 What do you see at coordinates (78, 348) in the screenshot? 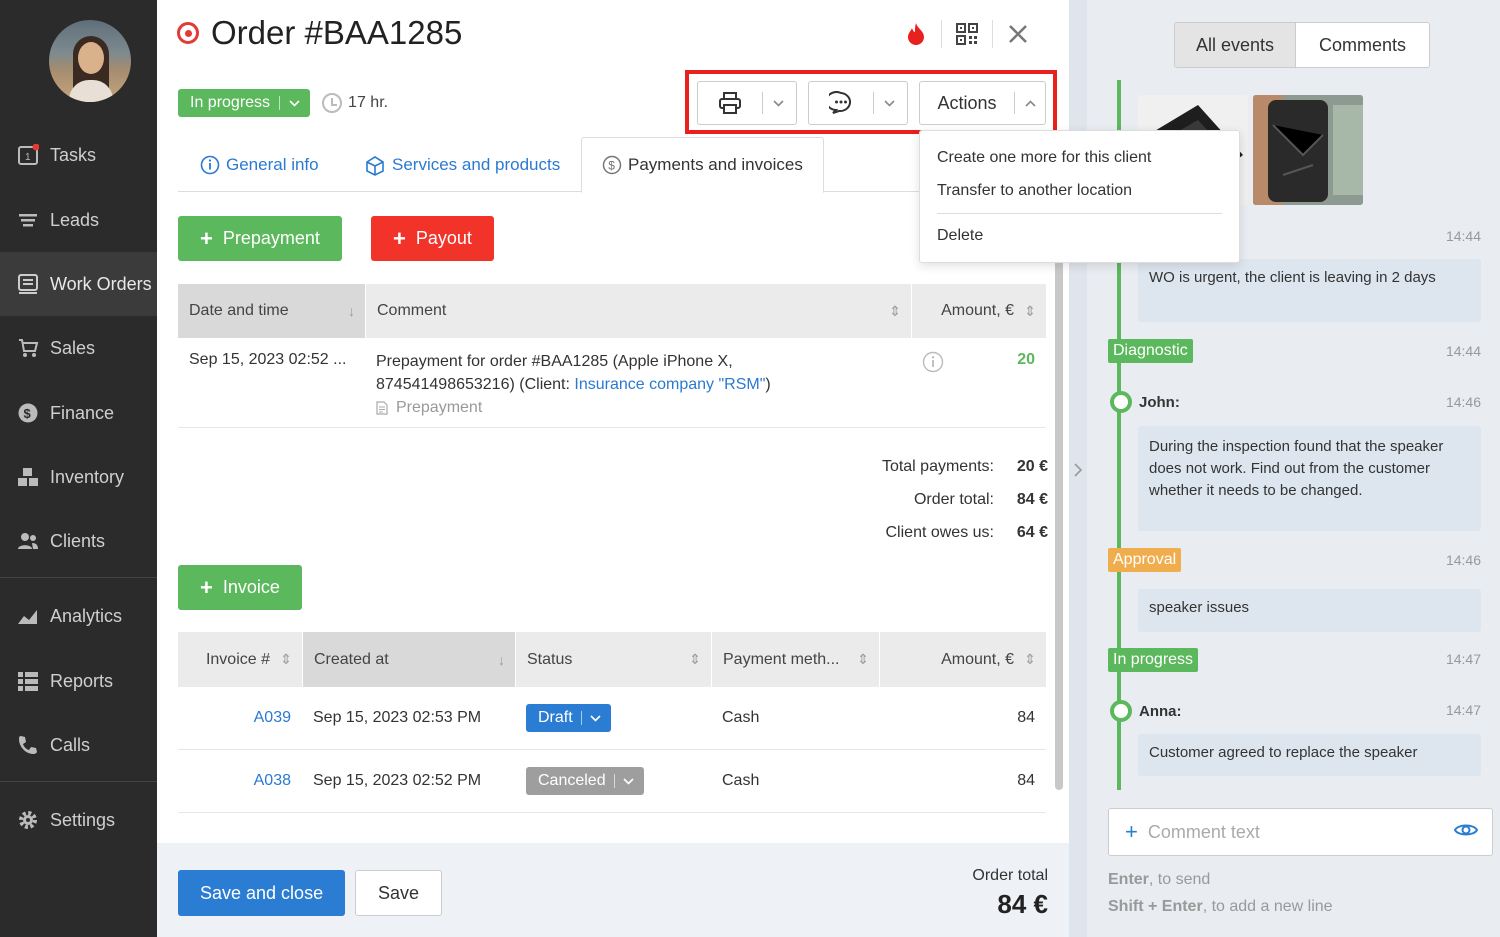
I see `sidebar-item-sales: Sales` at bounding box center [78, 348].